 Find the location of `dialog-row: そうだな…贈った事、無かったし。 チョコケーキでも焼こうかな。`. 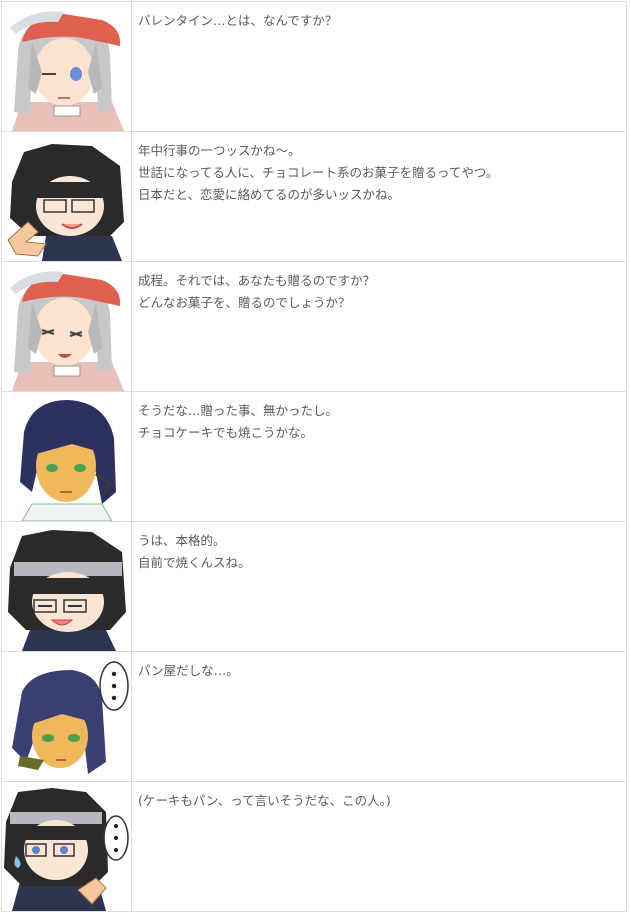

dialog-row: そうだな…贈った事、無かったし。 チョコケーキでも焼こうかな。 is located at coordinates (314, 456).